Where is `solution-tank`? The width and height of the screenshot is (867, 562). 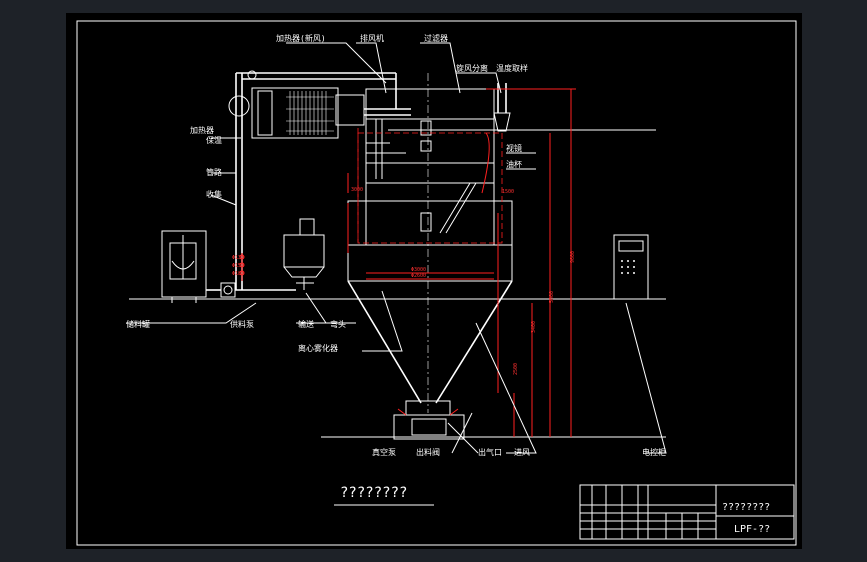 solution-tank is located at coordinates (184, 266).